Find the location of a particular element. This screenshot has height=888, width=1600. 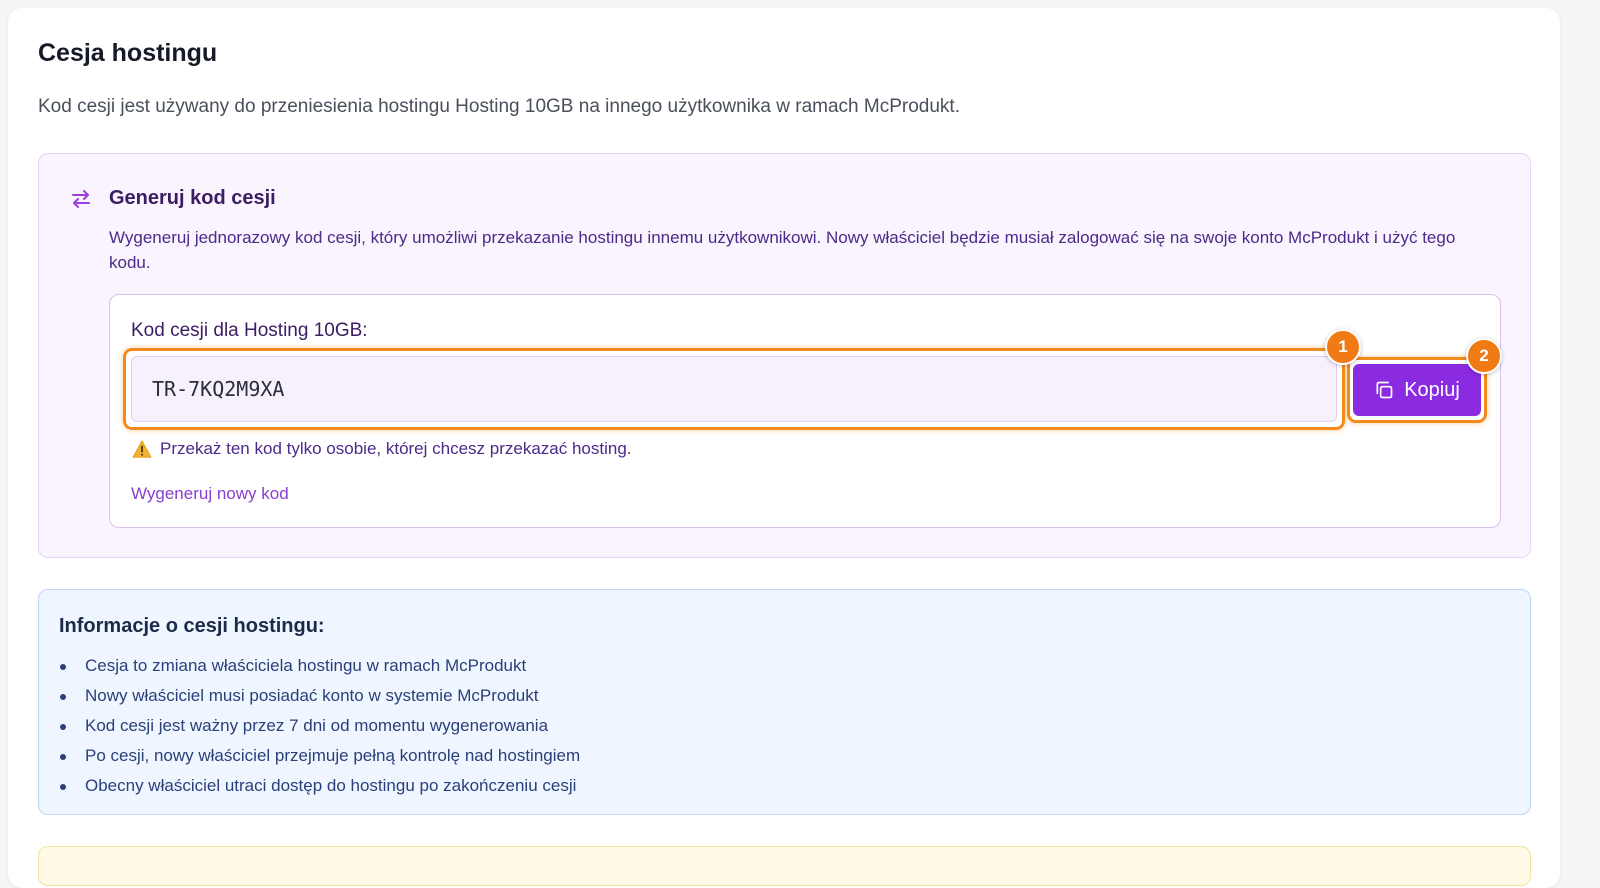

copy-button-label: Kopiuj is located at coordinates (1432, 389).